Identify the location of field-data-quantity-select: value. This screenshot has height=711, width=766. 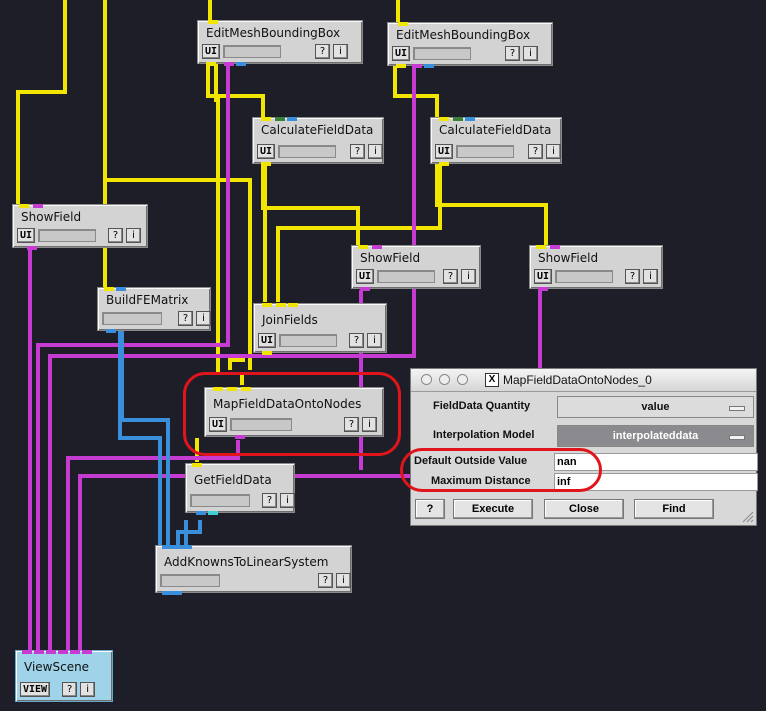
(655, 407).